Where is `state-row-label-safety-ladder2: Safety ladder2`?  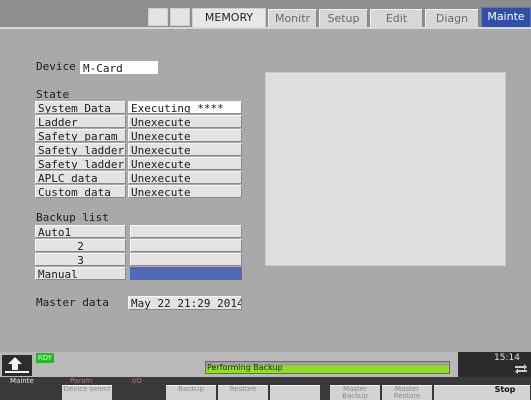 state-row-label-safety-ladder2: Safety ladder2 is located at coordinates (80, 163).